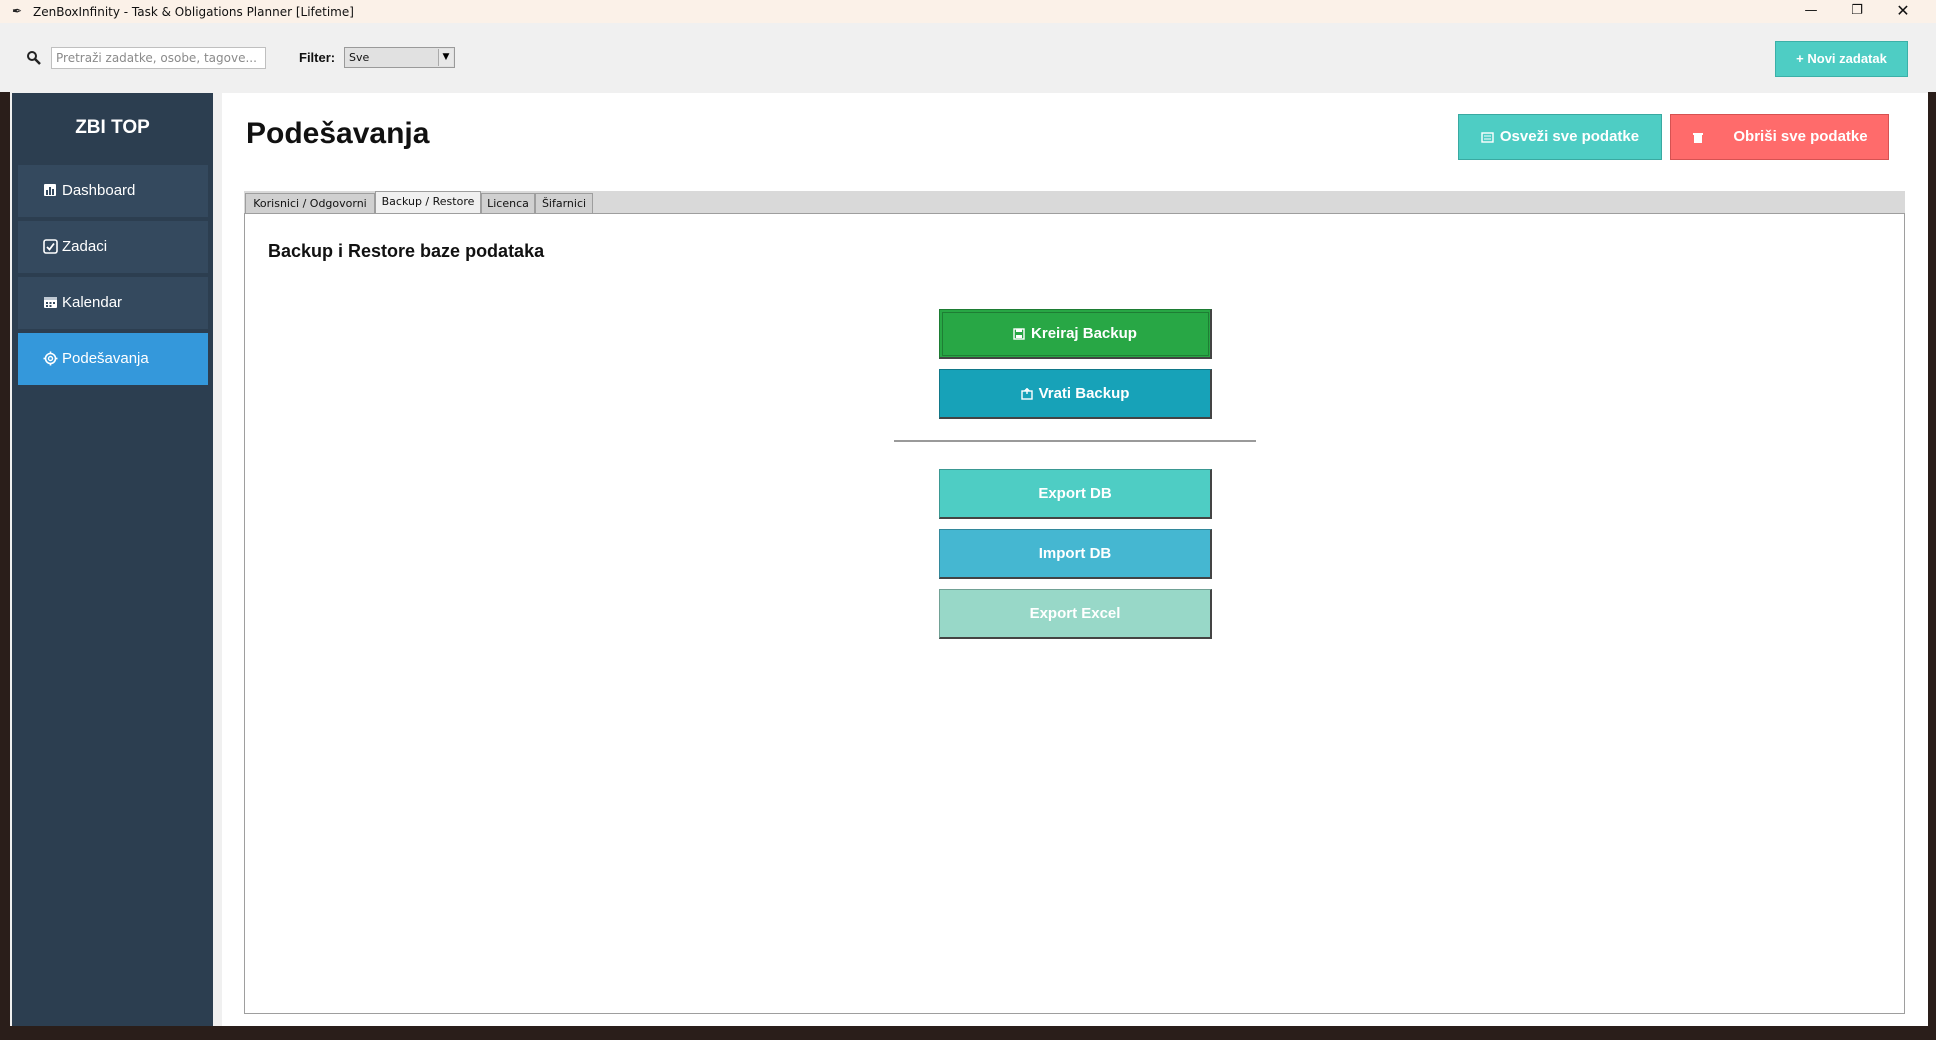 This screenshot has height=1040, width=1936. What do you see at coordinates (1075, 441) in the screenshot?
I see `divider` at bounding box center [1075, 441].